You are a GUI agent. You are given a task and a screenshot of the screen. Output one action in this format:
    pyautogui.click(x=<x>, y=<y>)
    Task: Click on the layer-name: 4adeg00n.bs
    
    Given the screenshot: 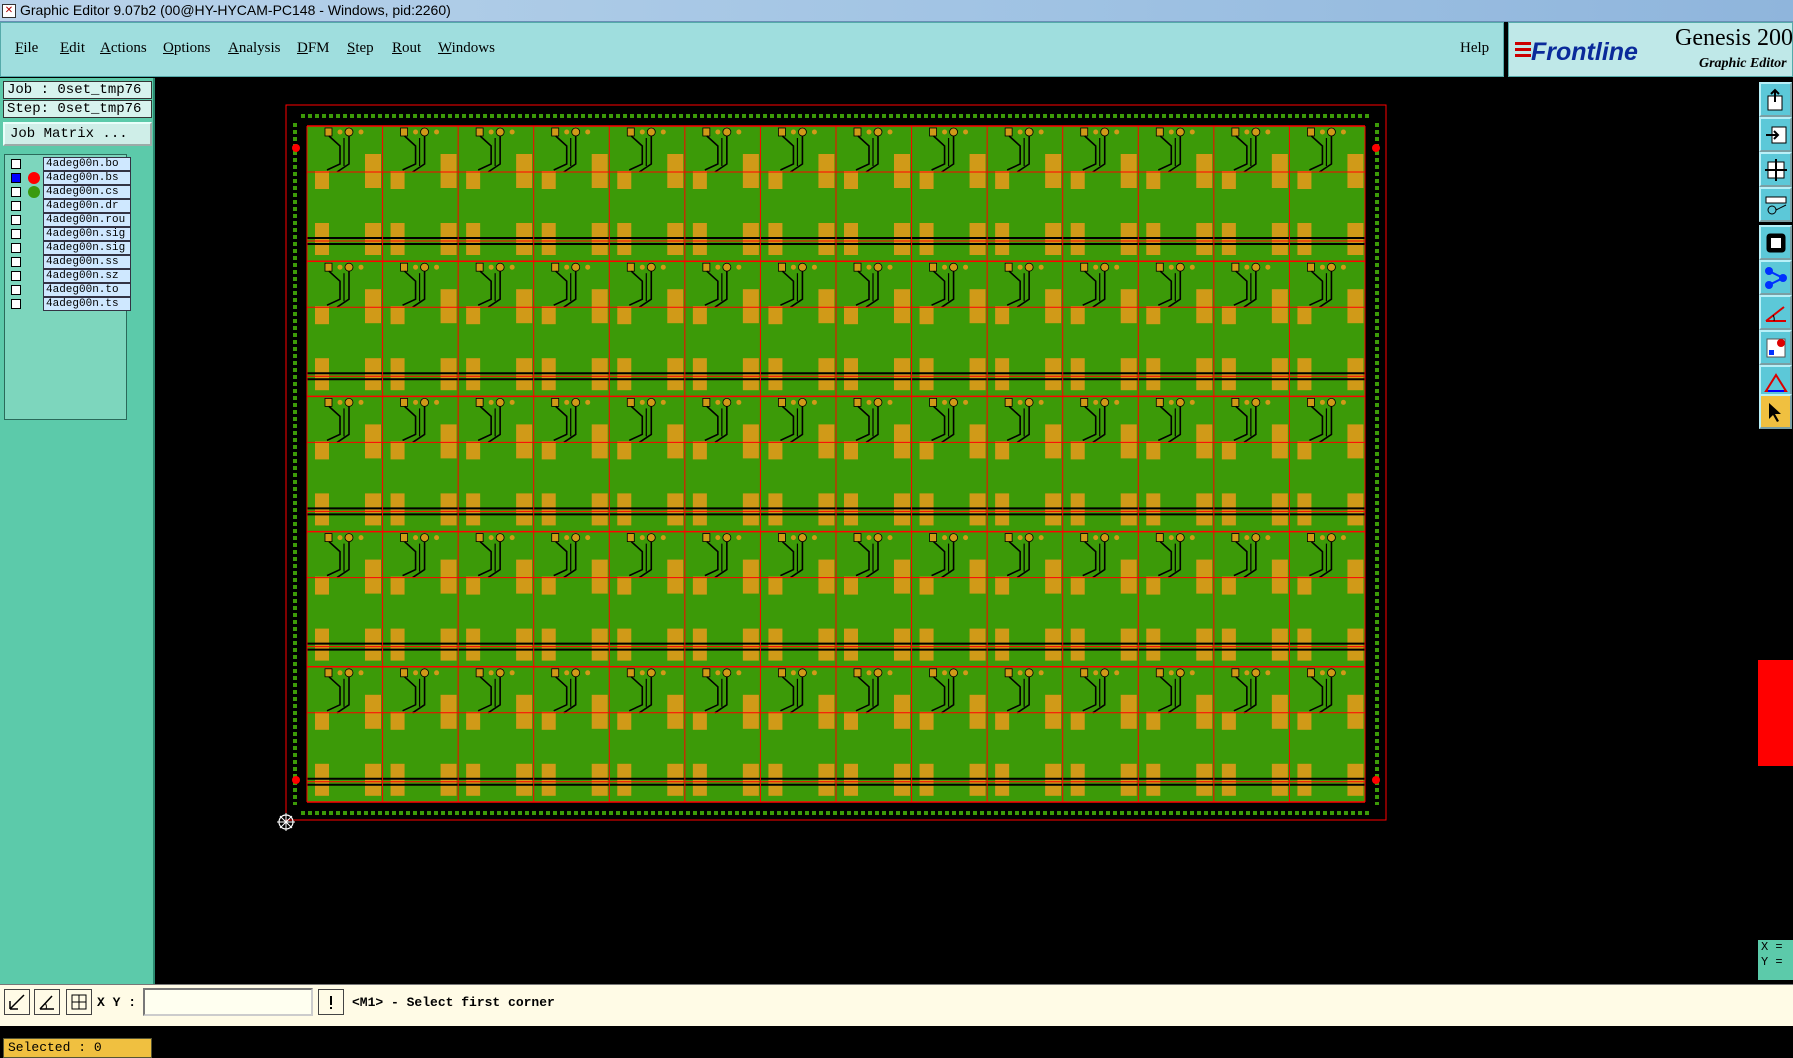 What is the action you would take?
    pyautogui.click(x=87, y=178)
    